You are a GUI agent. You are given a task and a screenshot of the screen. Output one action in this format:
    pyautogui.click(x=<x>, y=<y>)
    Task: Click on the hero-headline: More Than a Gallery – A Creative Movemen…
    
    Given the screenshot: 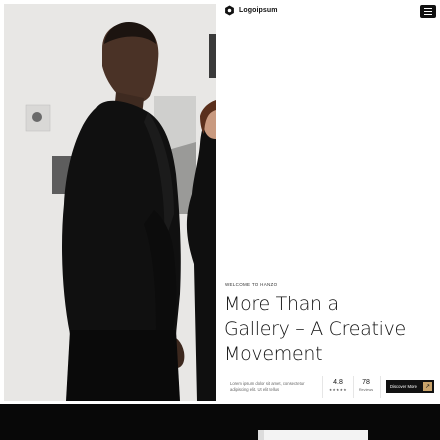 What is the action you would take?
    pyautogui.click(x=330, y=329)
    